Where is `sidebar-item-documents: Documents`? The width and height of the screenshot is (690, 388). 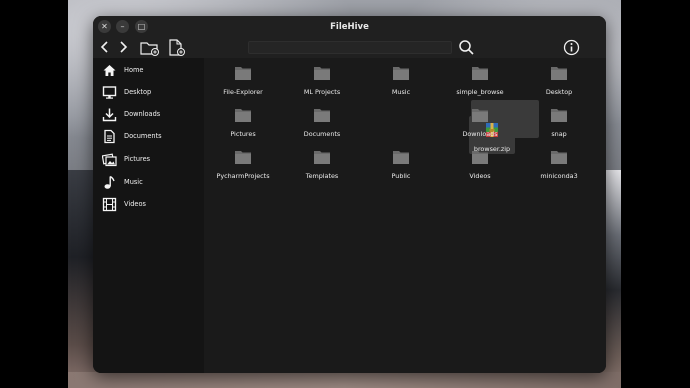
sidebar-item-documents: Documents is located at coordinates (151, 136).